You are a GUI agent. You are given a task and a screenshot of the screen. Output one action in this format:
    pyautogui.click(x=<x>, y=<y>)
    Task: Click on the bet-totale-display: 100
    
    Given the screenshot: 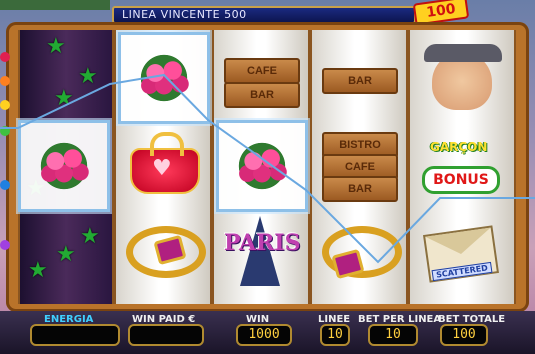 What is the action you would take?
    pyautogui.click(x=464, y=335)
    